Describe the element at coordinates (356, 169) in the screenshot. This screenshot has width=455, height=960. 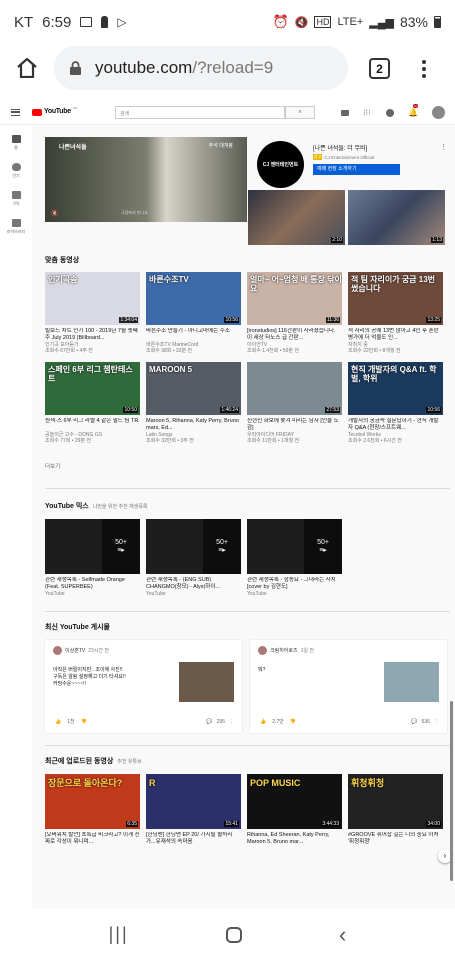
I see `ad-cta-button: 예매 현장 소개하기` at that location.